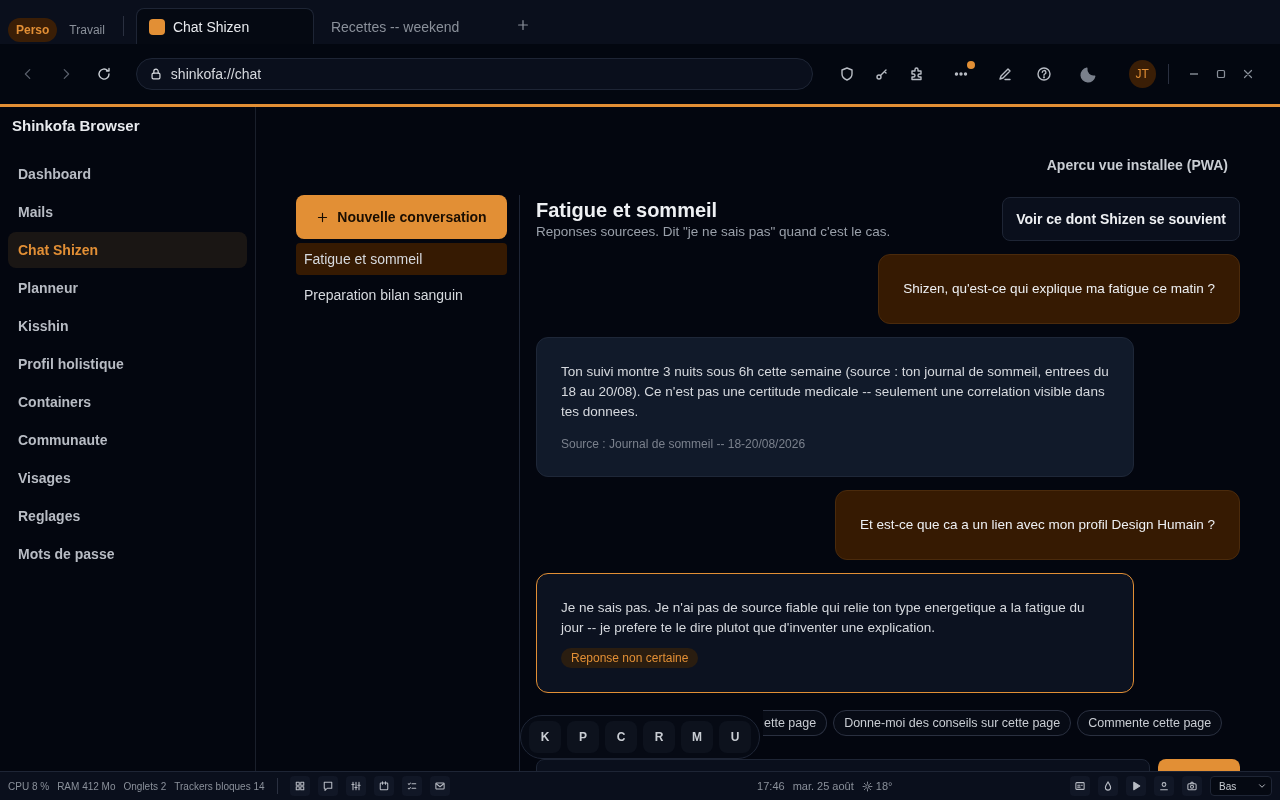 This screenshot has height=800, width=1280. What do you see at coordinates (156, 26) in the screenshot?
I see `tab-favicon-icon` at bounding box center [156, 26].